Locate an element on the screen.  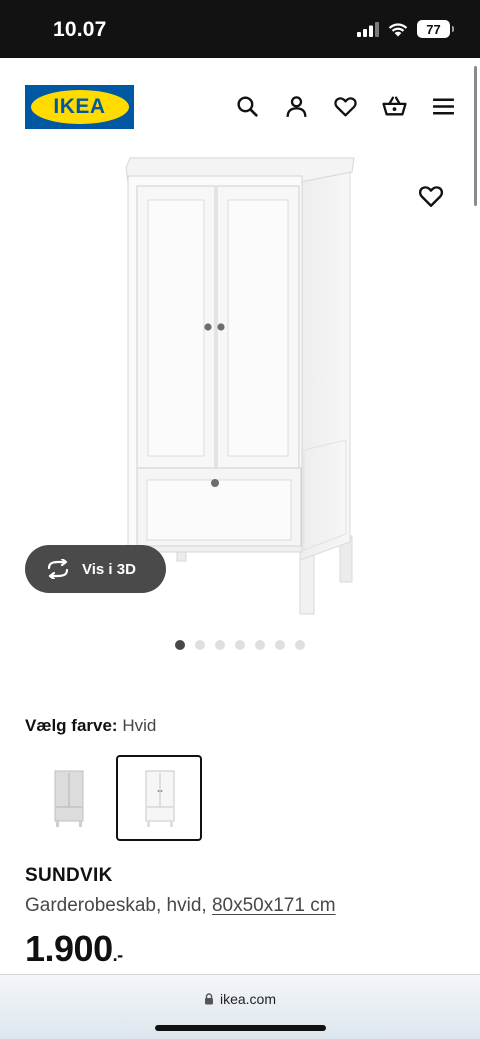
price-suffix: .- is located at coordinates (118, 955).